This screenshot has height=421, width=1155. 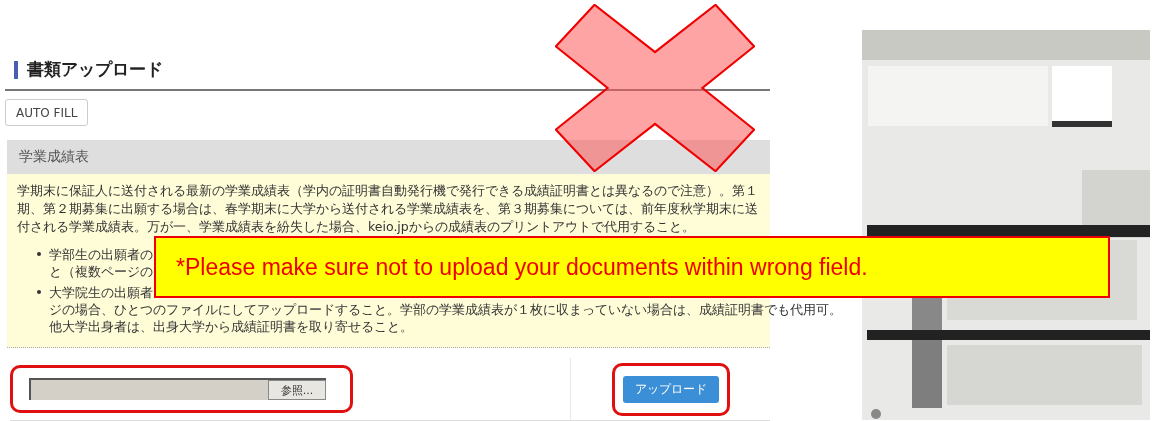 What do you see at coordinates (231, 327) in the screenshot?
I see `bullet-text: 他大学出身者は、出身大学から成績証明書を取り寄せること。` at bounding box center [231, 327].